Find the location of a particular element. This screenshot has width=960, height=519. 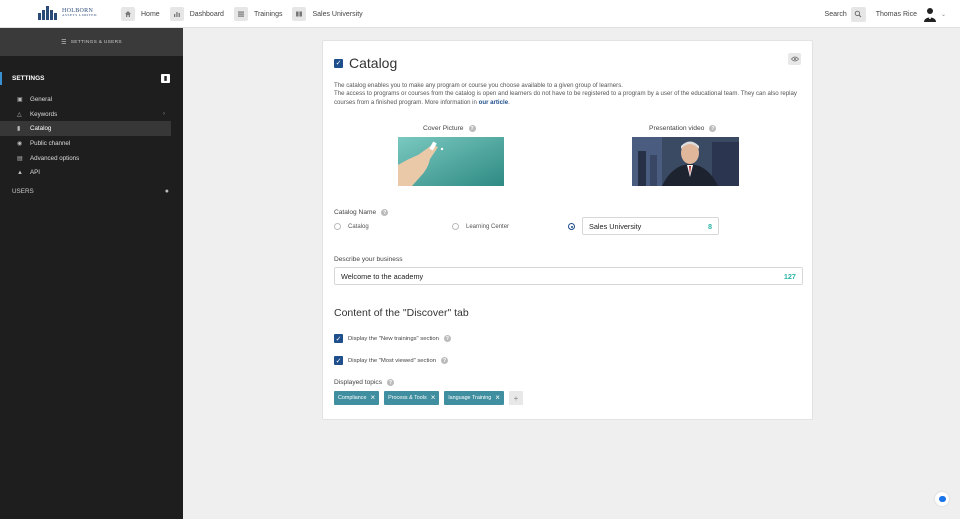

sliders-icon: ▤ is located at coordinates (20, 158).